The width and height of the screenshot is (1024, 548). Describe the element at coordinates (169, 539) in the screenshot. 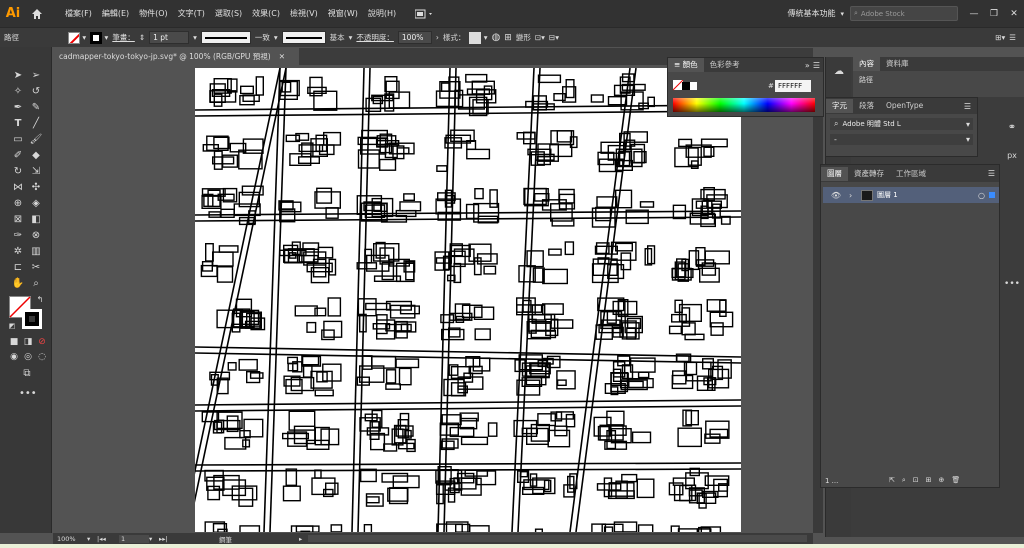

I see `artboard-next-icon: ▸▸|` at that location.